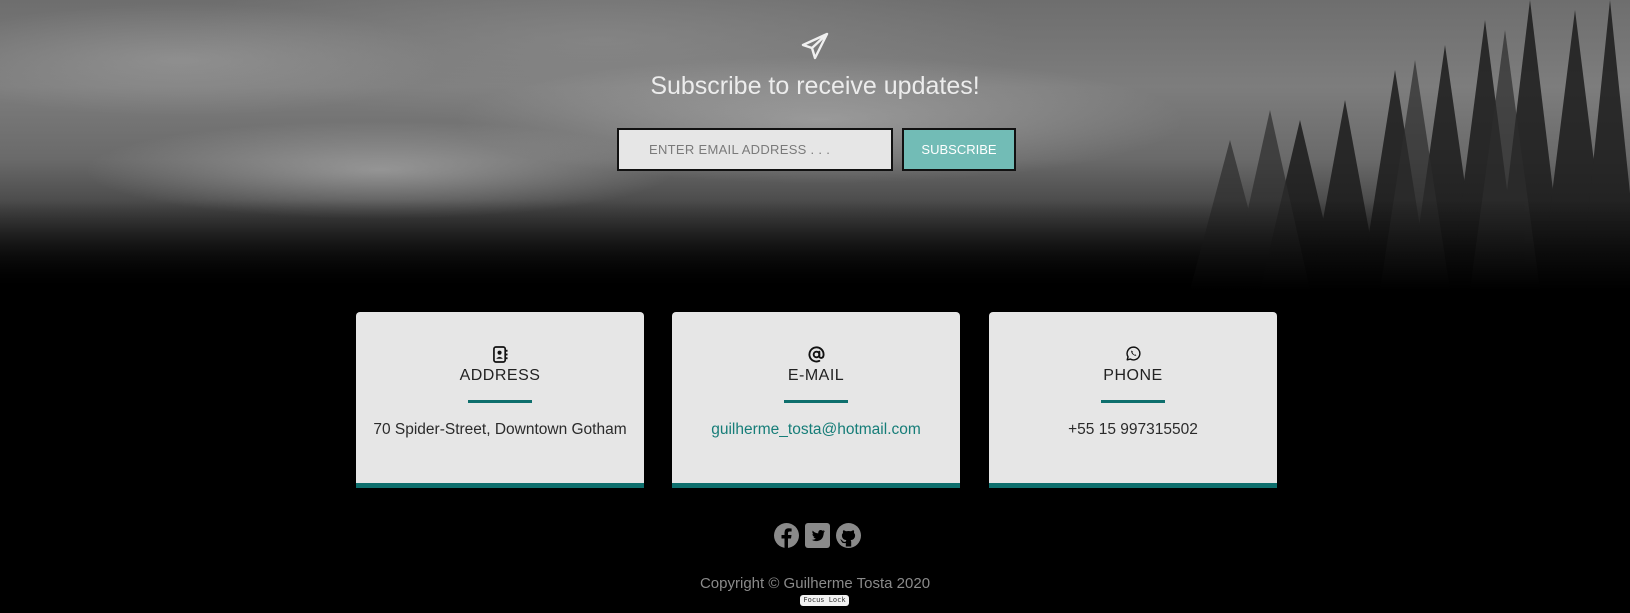  I want to click on twitter-icon, so click(817, 535).